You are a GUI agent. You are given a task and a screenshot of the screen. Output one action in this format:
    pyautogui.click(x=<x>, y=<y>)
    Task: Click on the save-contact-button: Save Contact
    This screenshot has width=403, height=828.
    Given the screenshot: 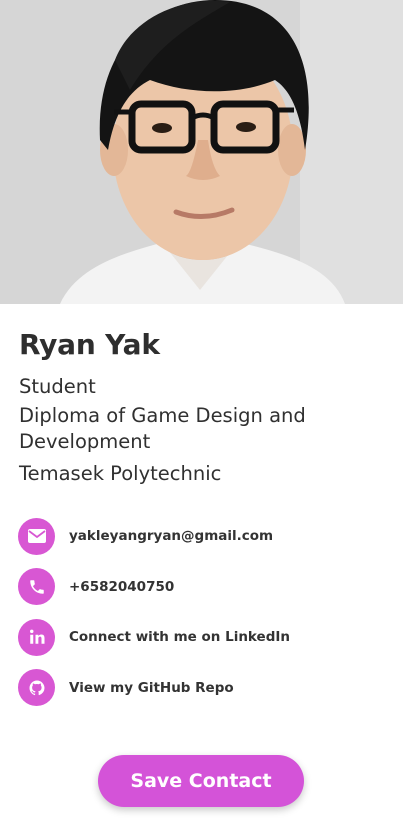 What is the action you would take?
    pyautogui.click(x=201, y=781)
    